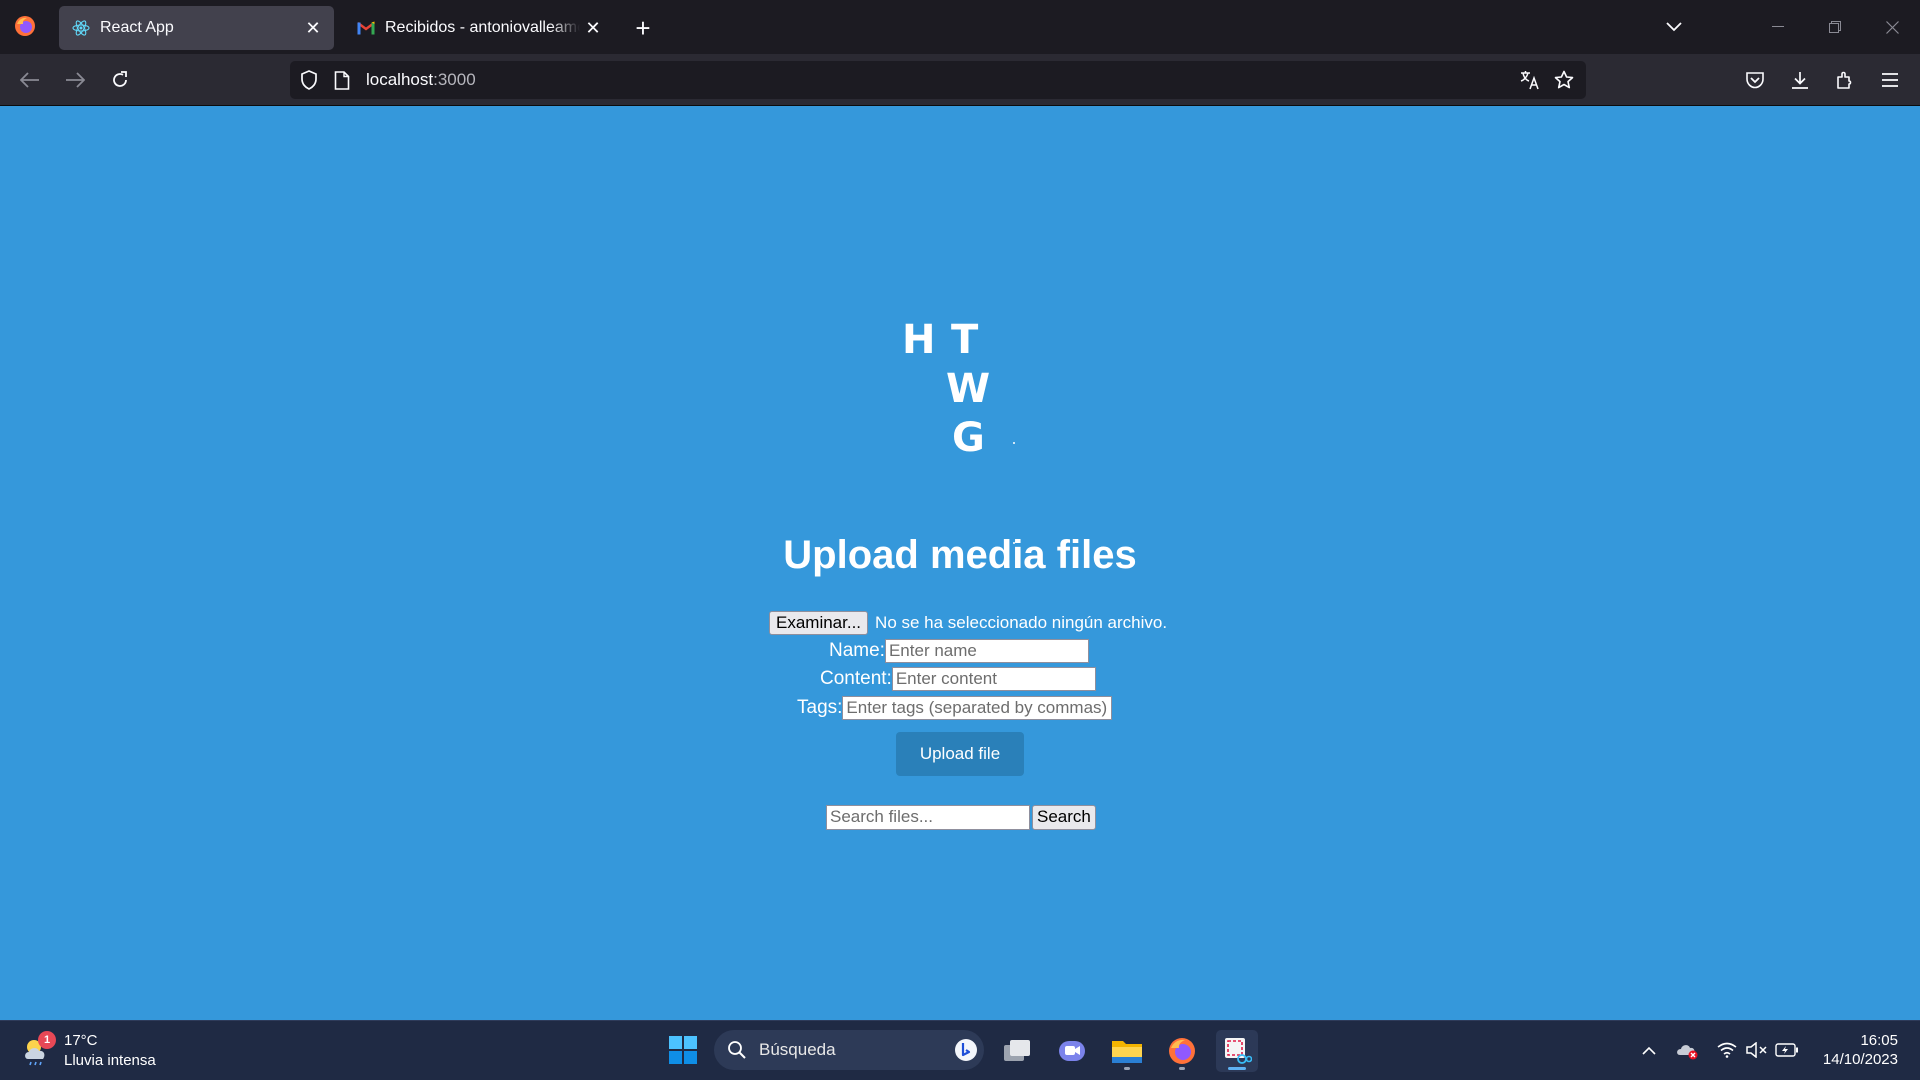 Image resolution: width=1920 pixels, height=1080 pixels. I want to click on system-clock: 16:05 14/10/2023, so click(1860, 1050).